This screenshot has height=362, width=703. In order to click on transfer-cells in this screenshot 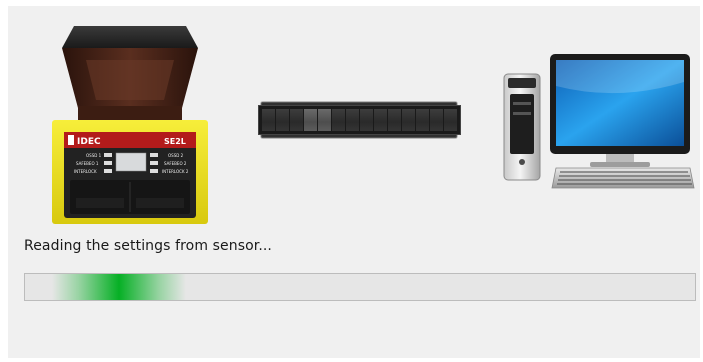, I will do `click(359, 120)`.